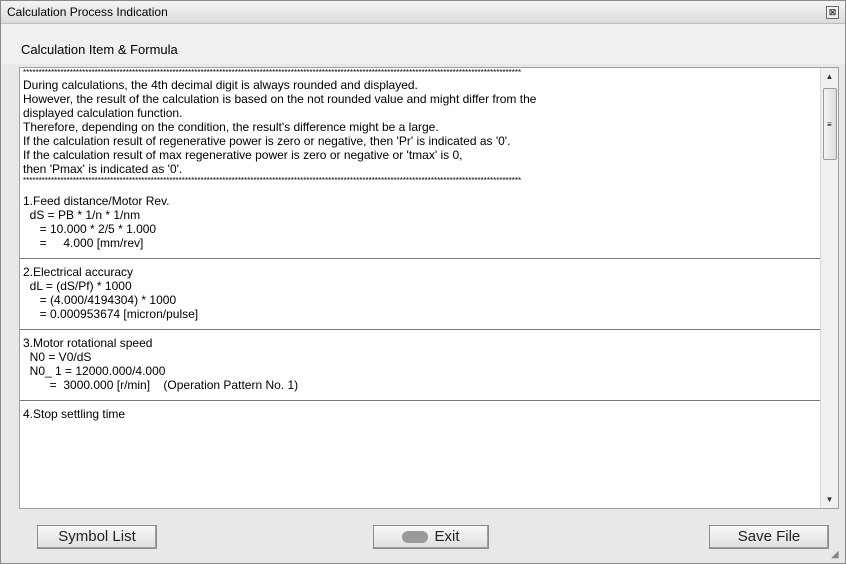  Describe the element at coordinates (829, 288) in the screenshot. I see `vertical-scrollbar: ▲ ≡ ▼` at that location.